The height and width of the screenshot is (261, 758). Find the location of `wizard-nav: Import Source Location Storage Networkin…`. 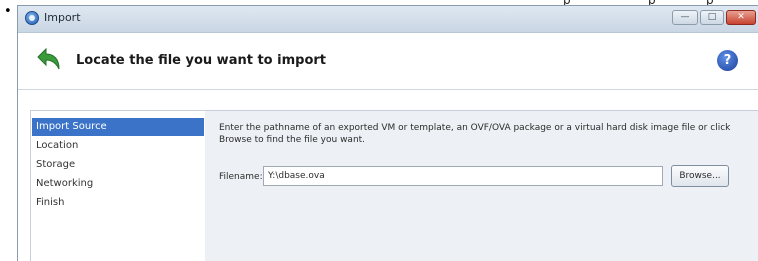

wizard-nav: Import Source Location Storage Networkin… is located at coordinates (118, 185).